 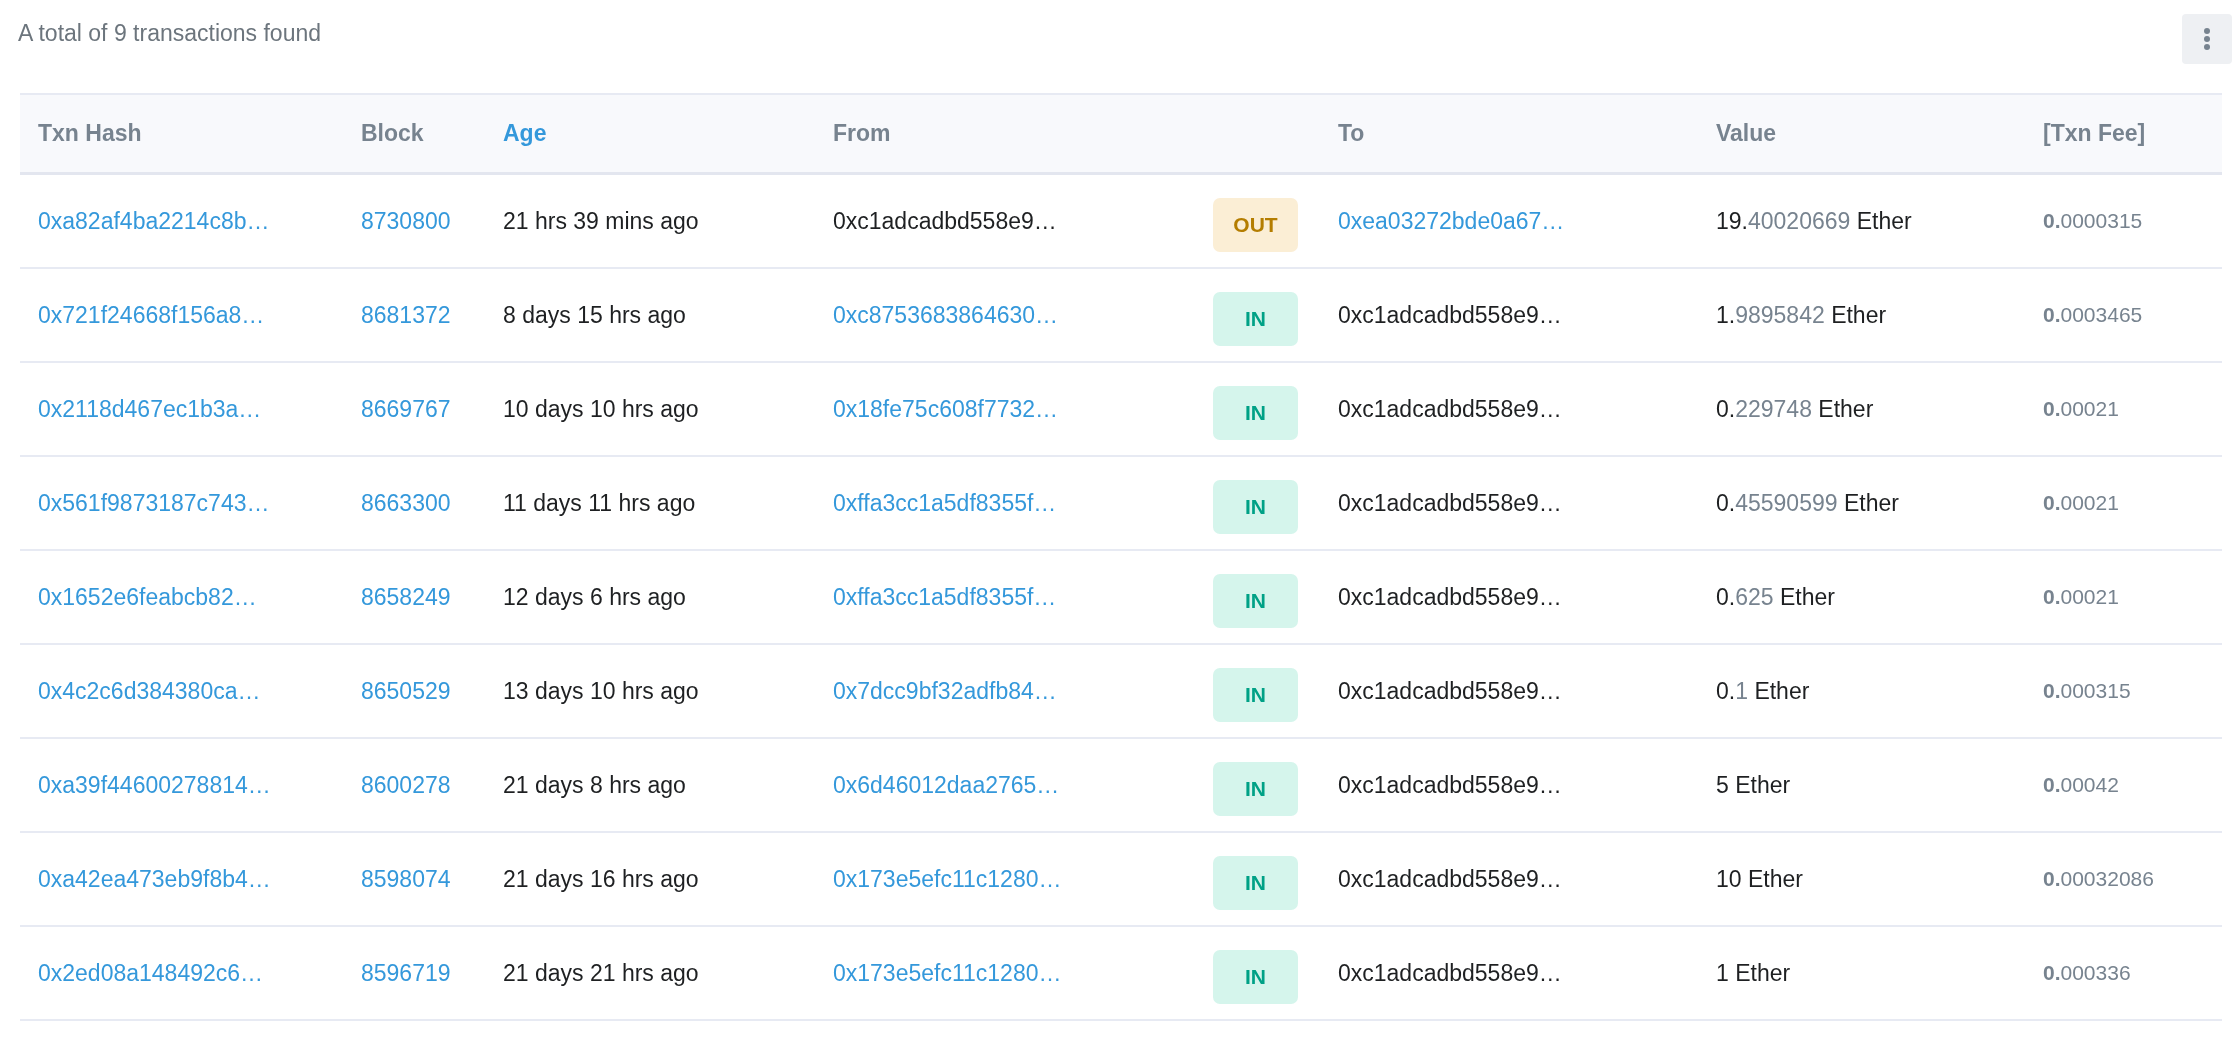 I want to click on value-text: 0.625 Ether, so click(x=1775, y=596).